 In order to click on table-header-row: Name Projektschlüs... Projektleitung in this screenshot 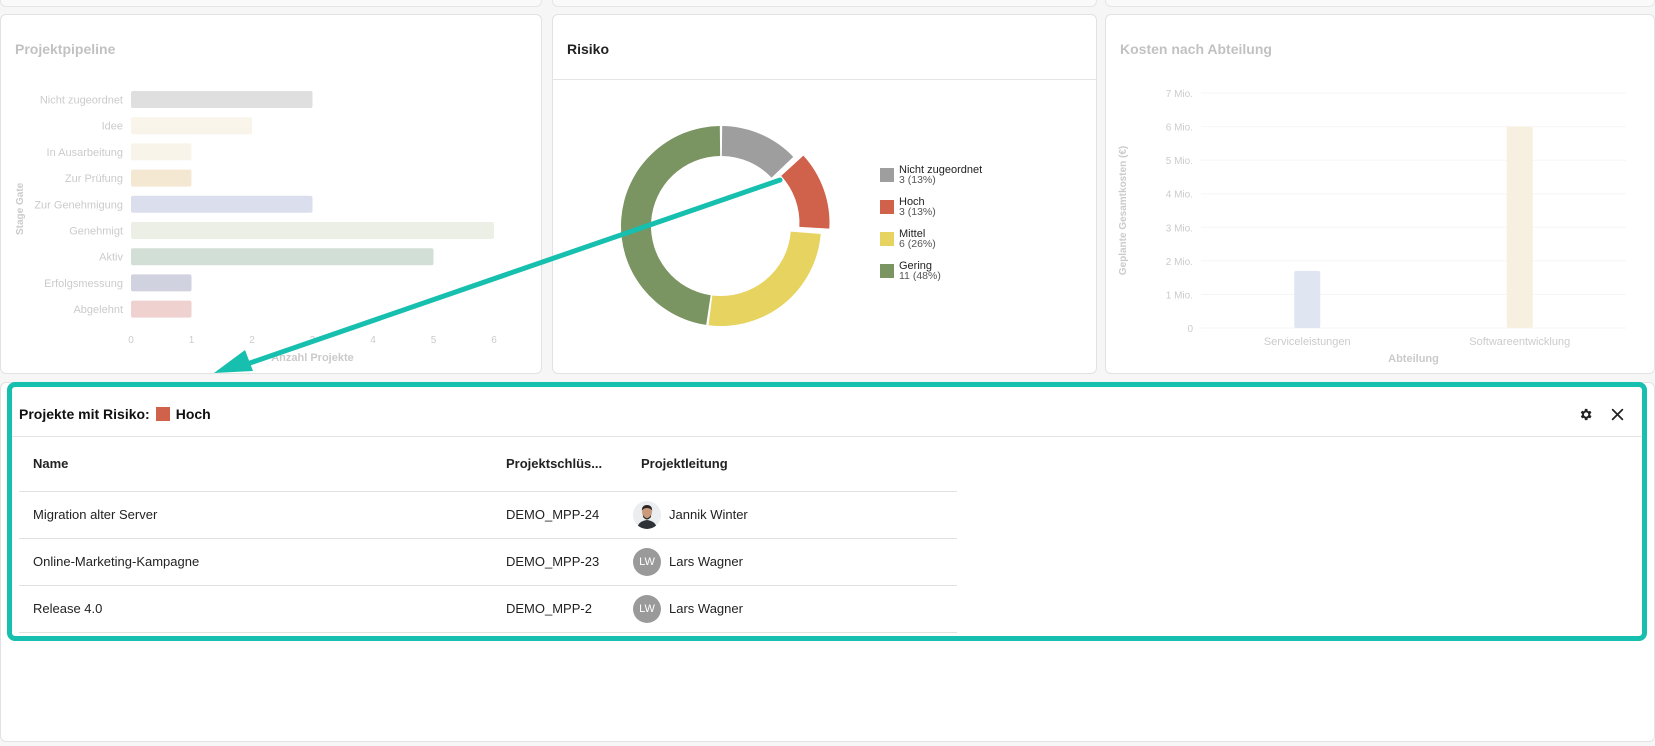, I will do `click(488, 464)`.